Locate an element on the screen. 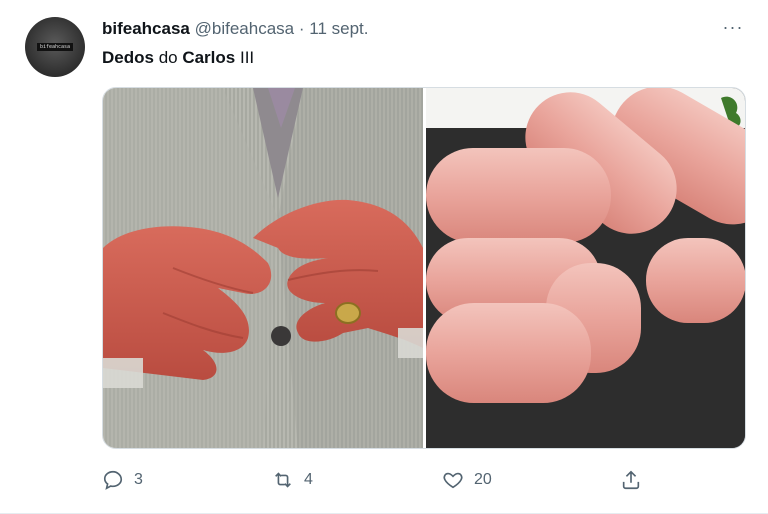 The image size is (768, 514). retweet-icon is located at coordinates (283, 480).